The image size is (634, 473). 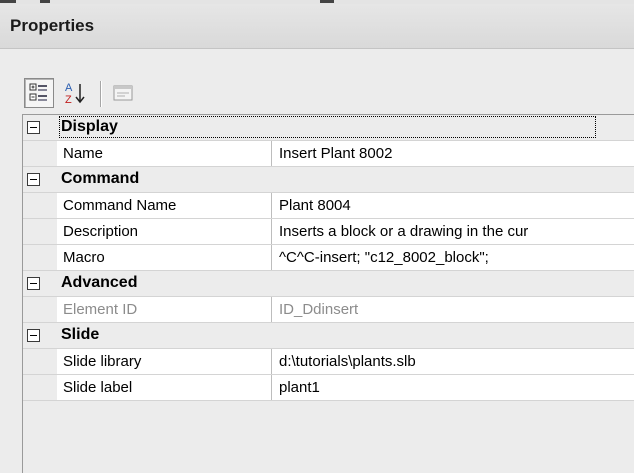 What do you see at coordinates (456, 387) in the screenshot?
I see `property-value: plant1` at bounding box center [456, 387].